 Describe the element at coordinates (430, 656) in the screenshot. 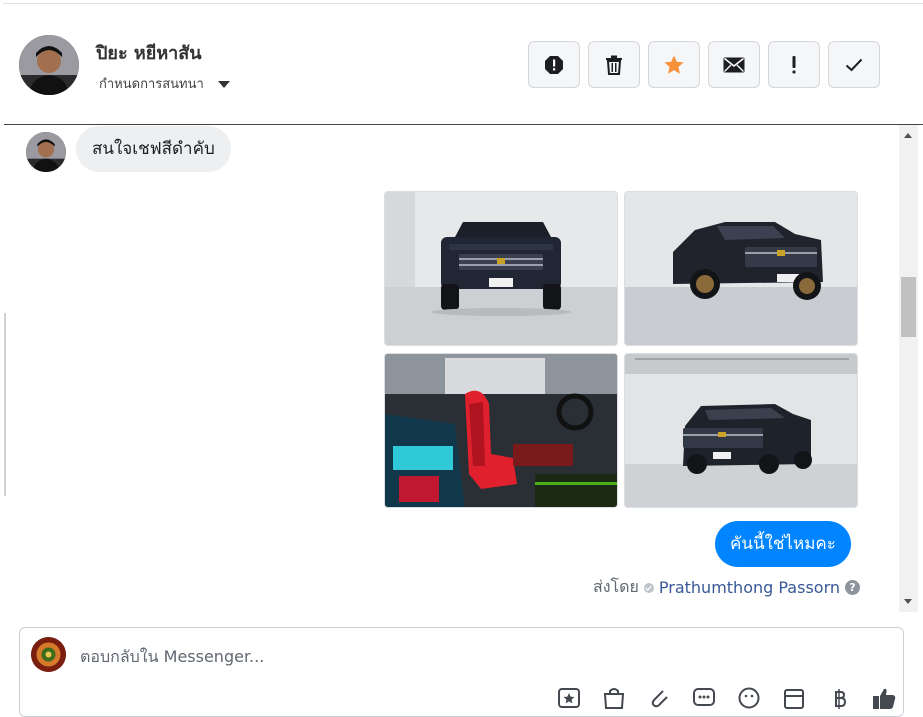

I see `reply-input` at that location.